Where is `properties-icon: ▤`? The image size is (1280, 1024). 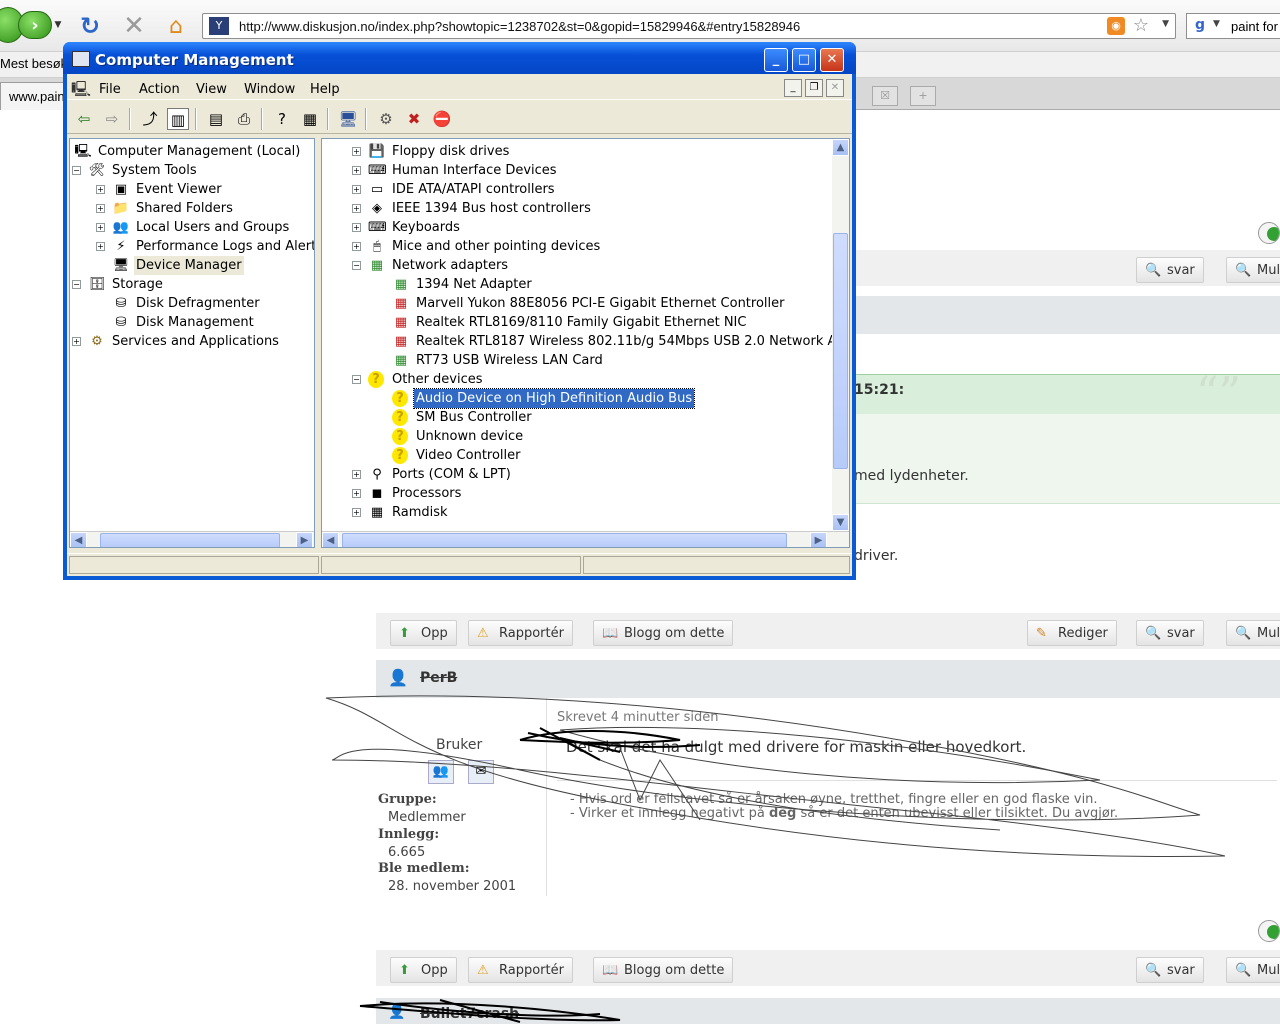
properties-icon: ▤ is located at coordinates (216, 119).